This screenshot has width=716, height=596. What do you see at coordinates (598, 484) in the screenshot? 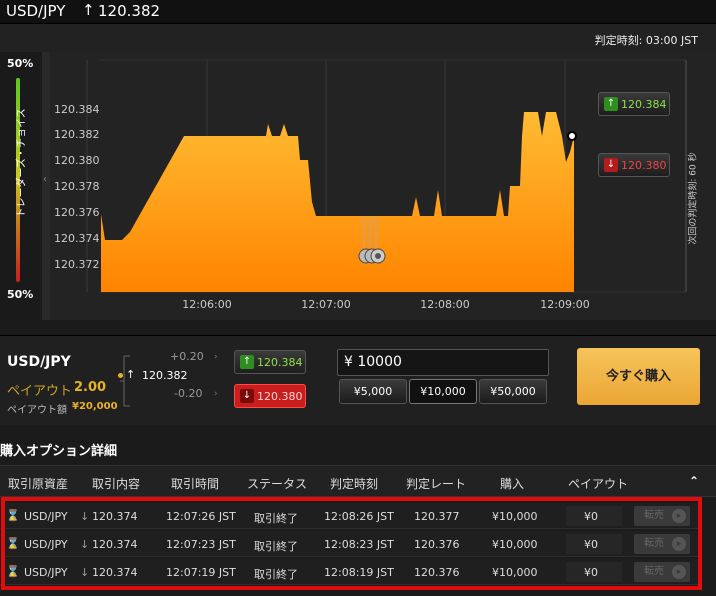
I see `col-payout: ペイアウト` at bounding box center [598, 484].